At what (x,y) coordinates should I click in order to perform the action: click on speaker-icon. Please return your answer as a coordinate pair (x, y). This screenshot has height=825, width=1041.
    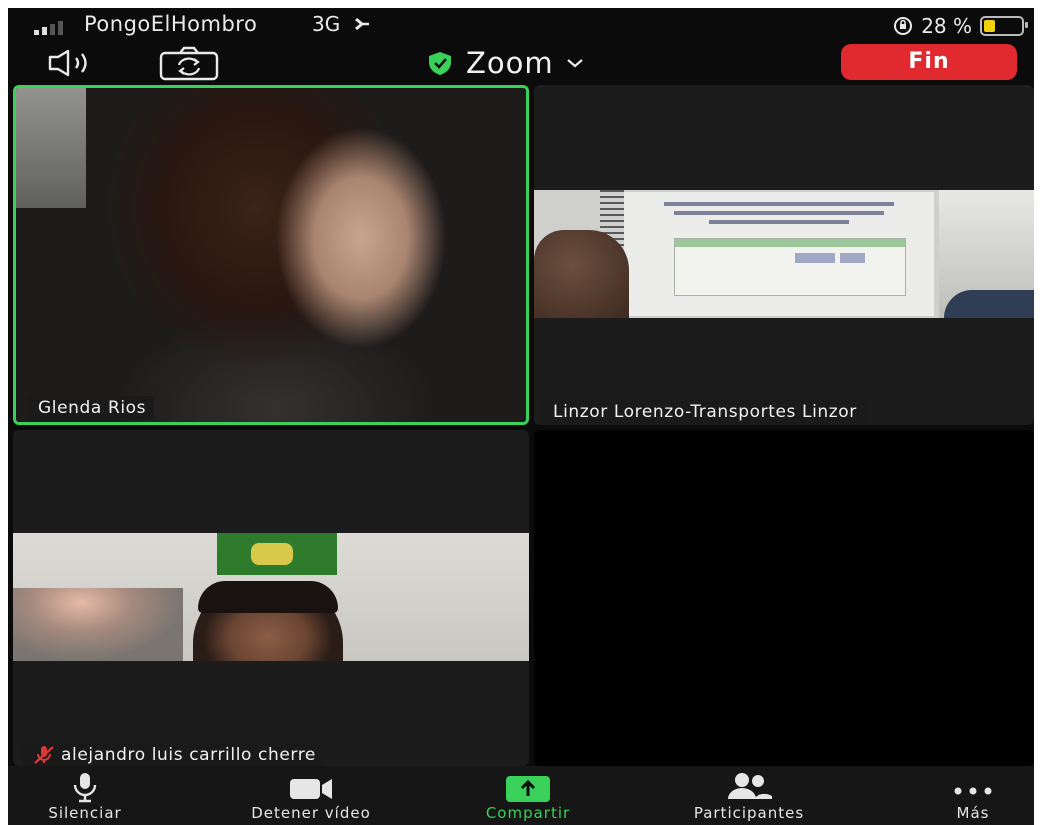
    Looking at the image, I should click on (78, 63).